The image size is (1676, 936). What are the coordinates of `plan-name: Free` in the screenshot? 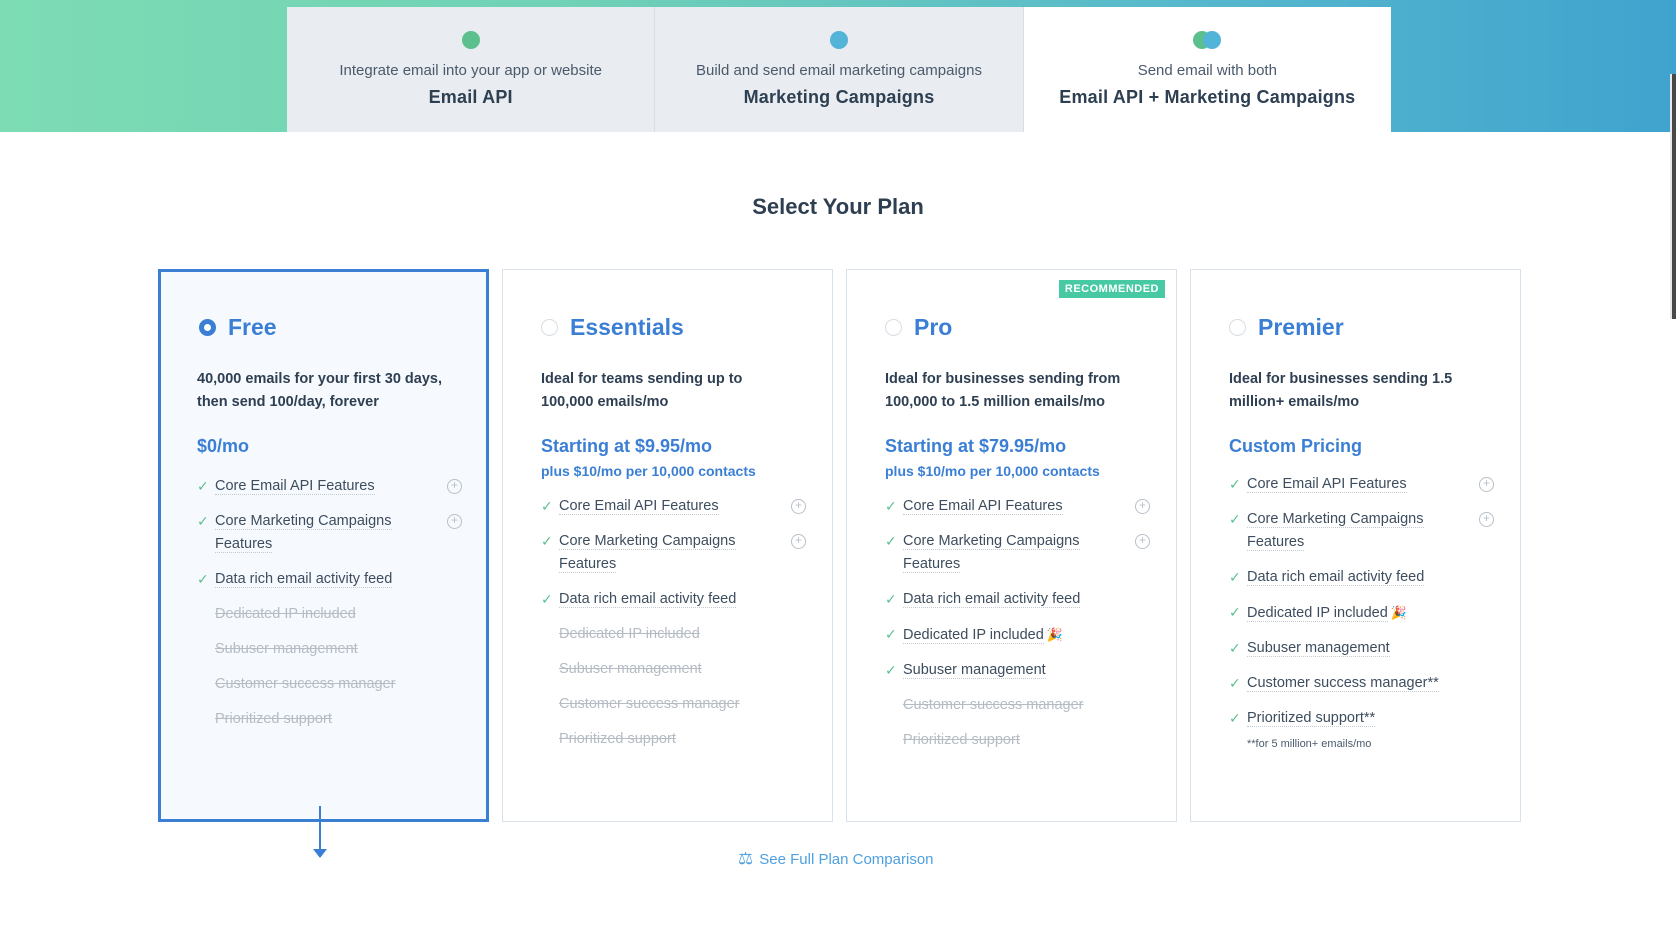 It's located at (252, 327).